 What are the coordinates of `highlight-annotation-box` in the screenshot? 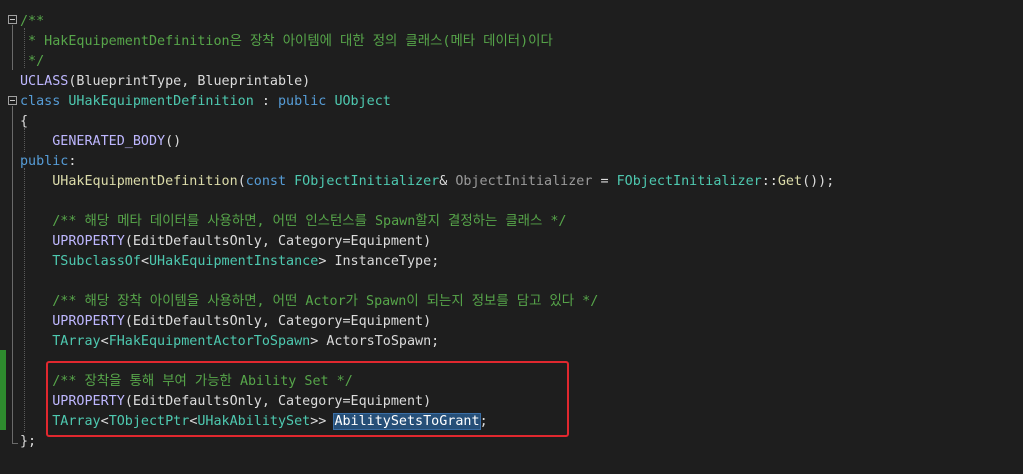 It's located at (307, 399).